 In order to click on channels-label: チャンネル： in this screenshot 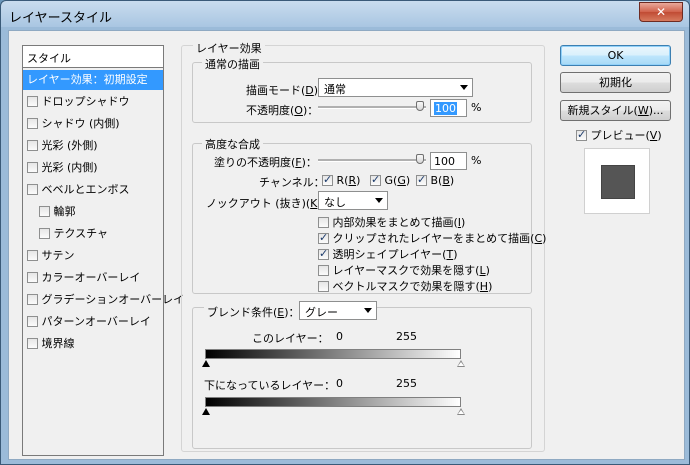, I will do `click(292, 182)`.